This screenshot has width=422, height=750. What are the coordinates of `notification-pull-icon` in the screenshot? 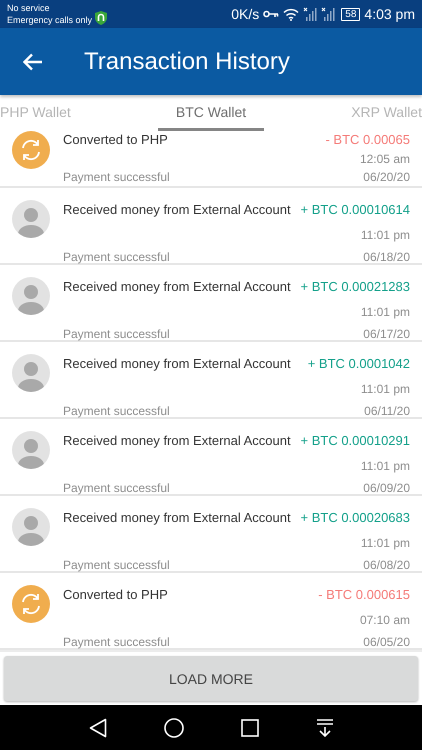 It's located at (325, 727).